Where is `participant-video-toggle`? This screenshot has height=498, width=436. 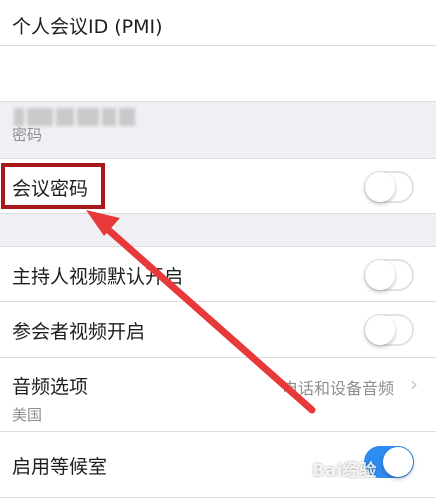
participant-video-toggle is located at coordinates (389, 330).